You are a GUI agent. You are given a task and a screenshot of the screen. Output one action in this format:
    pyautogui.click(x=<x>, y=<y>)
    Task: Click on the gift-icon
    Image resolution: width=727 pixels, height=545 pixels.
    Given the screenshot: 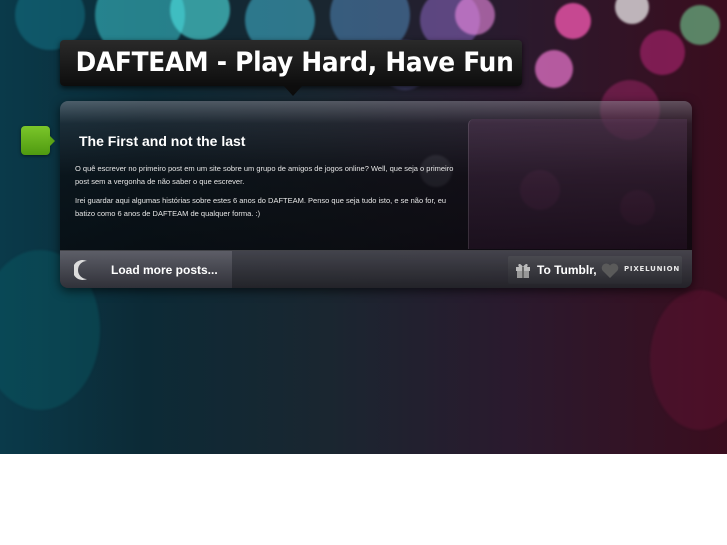 What is the action you would take?
    pyautogui.click(x=523, y=270)
    